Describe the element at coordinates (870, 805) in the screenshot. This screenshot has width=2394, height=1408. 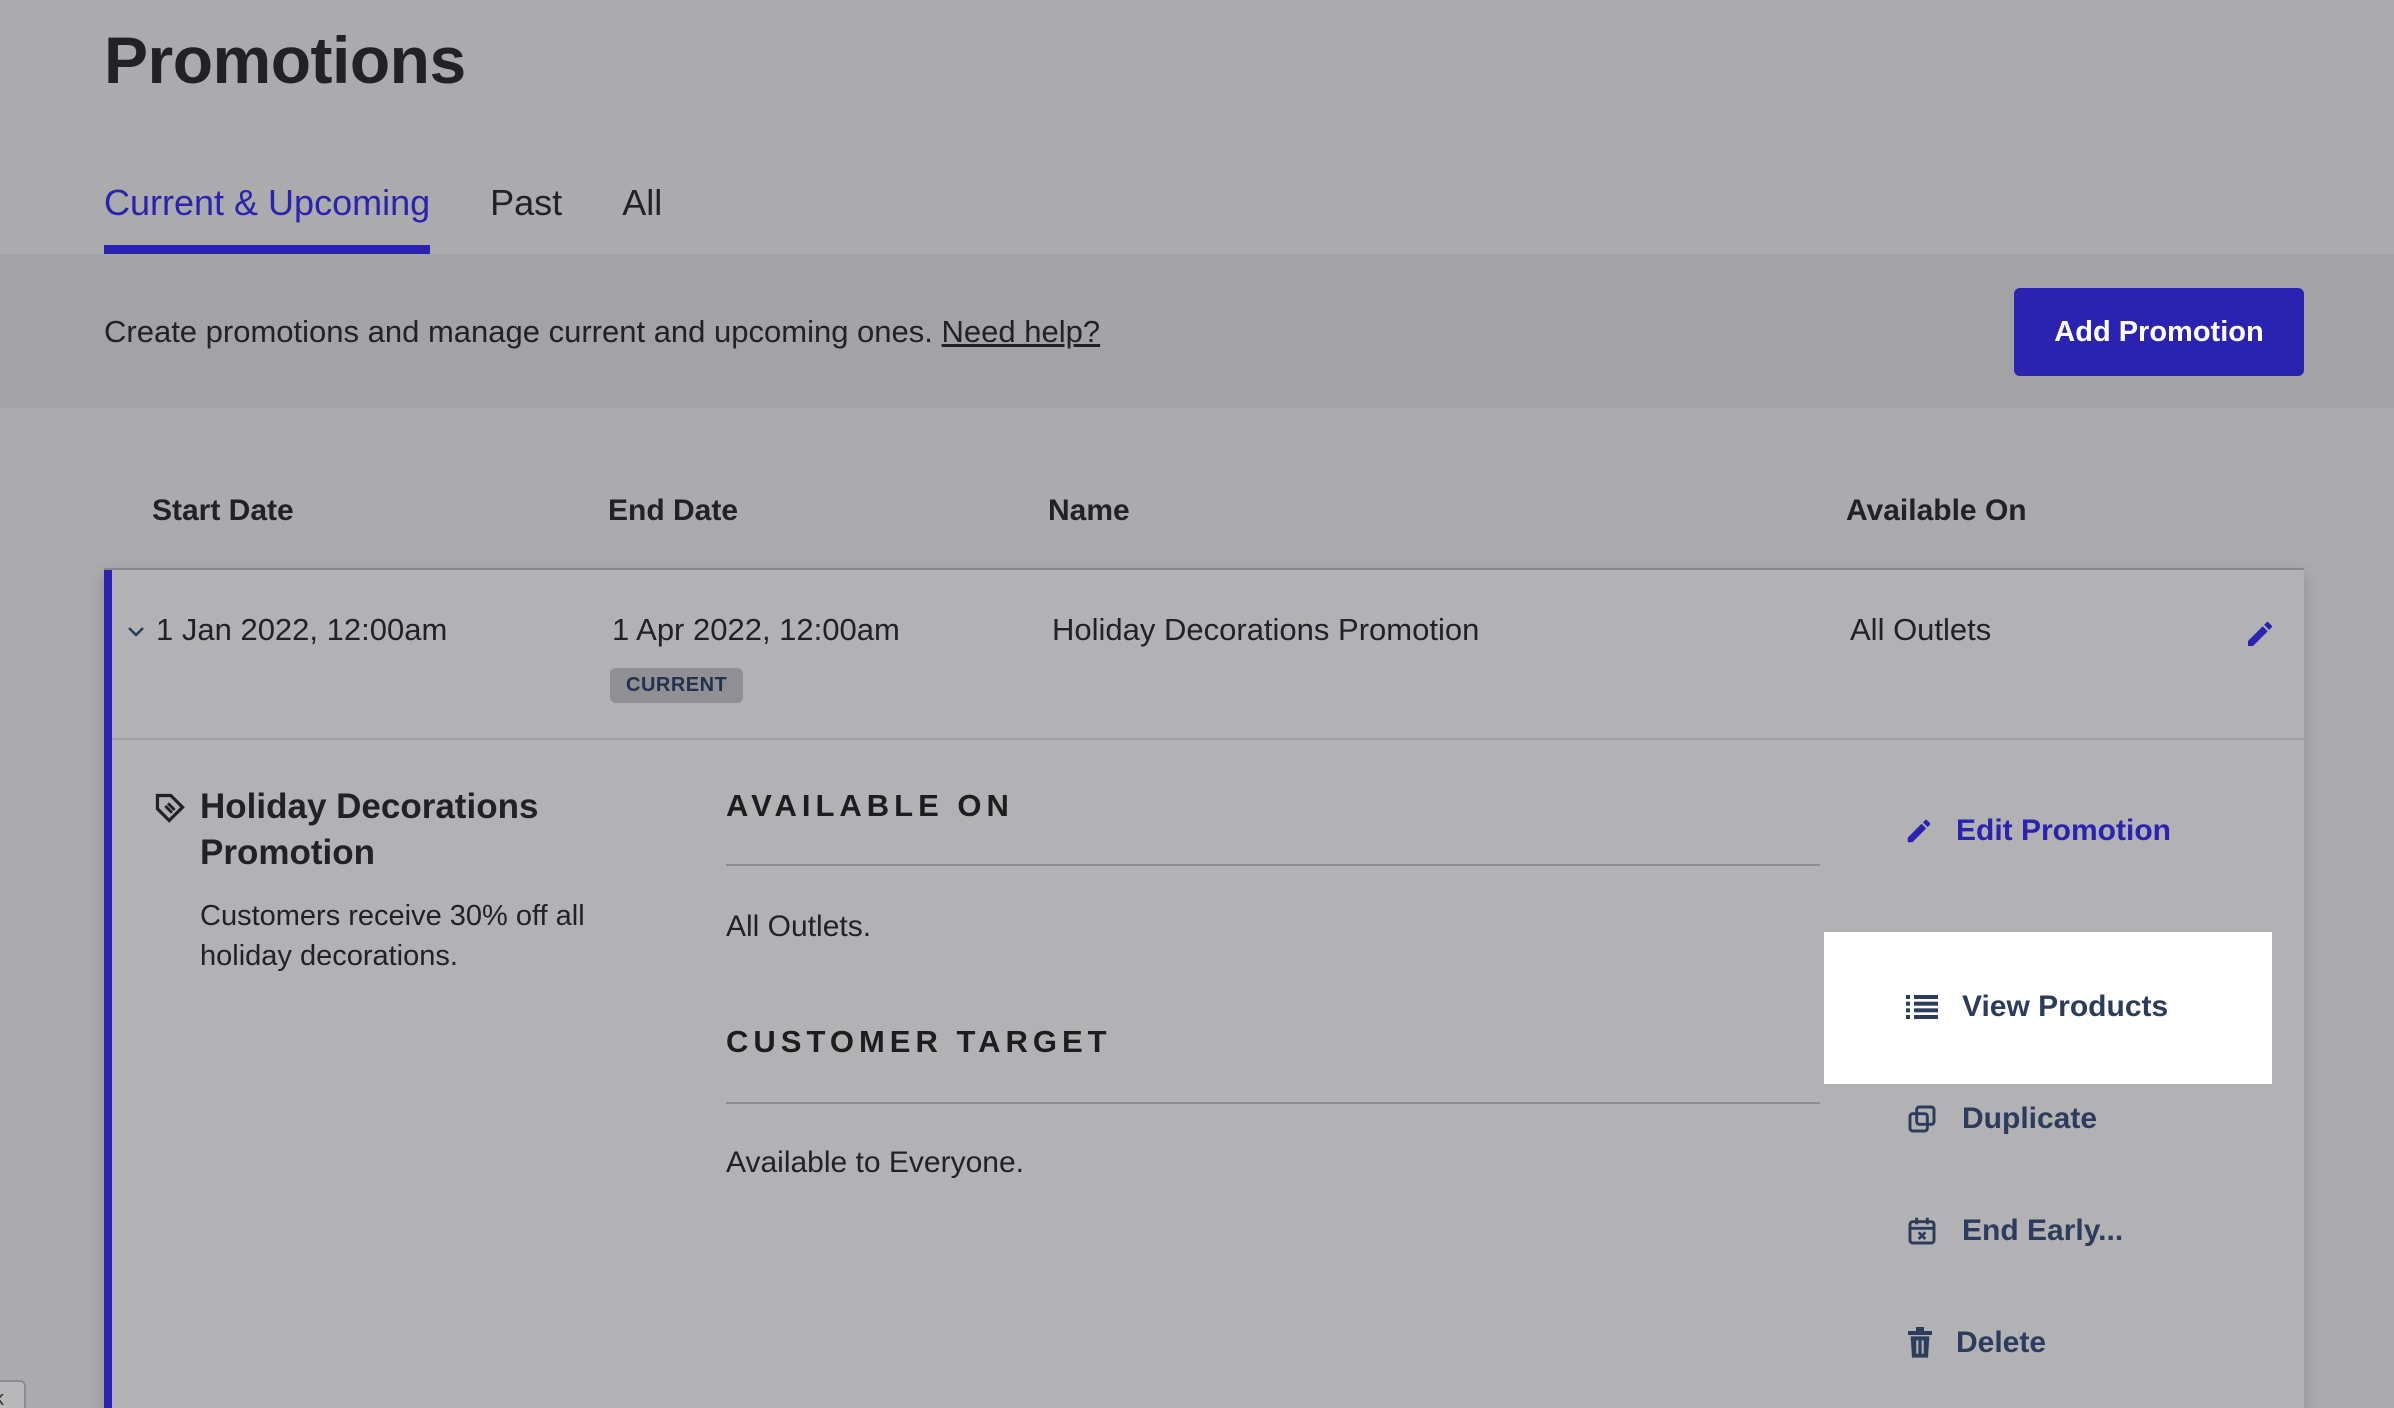
I see `available-on-heading: AVAILABLE ON` at that location.